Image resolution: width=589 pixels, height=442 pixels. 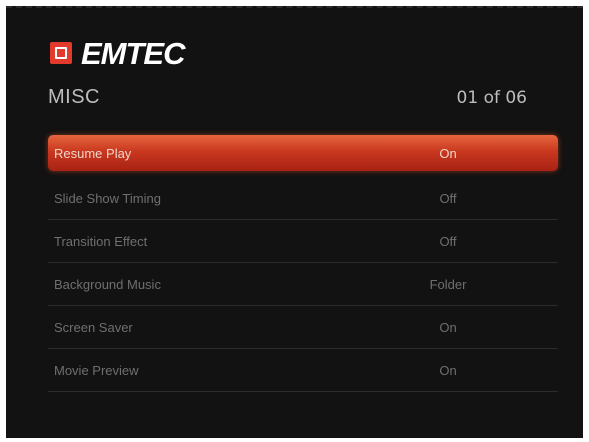 What do you see at coordinates (303, 327) in the screenshot?
I see `menu-item-screen-saver: Screen Saver On` at bounding box center [303, 327].